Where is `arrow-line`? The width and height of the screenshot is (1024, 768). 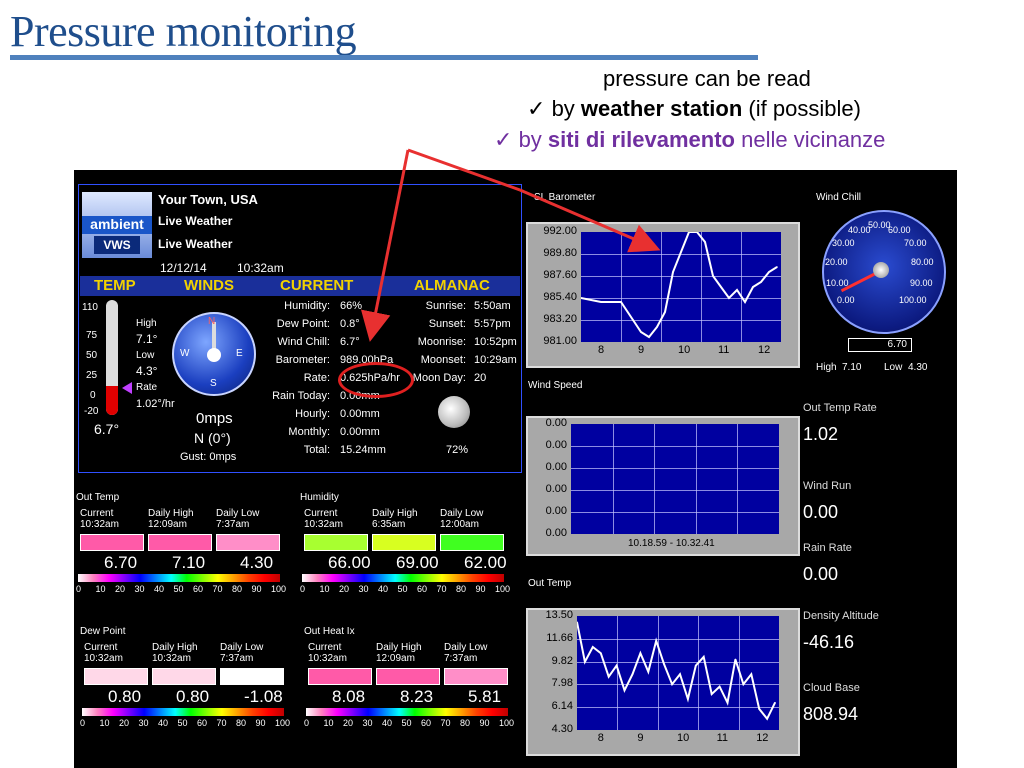
arrow-line is located at coordinates (464, 170).